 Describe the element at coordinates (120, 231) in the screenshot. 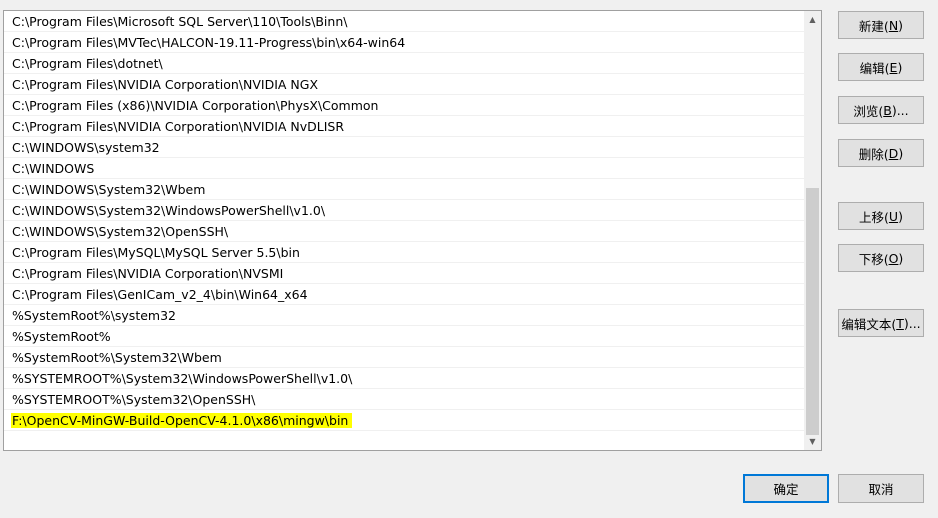

I see `path-text: C:\WINDOWS\System32\OpenSSH\` at that location.